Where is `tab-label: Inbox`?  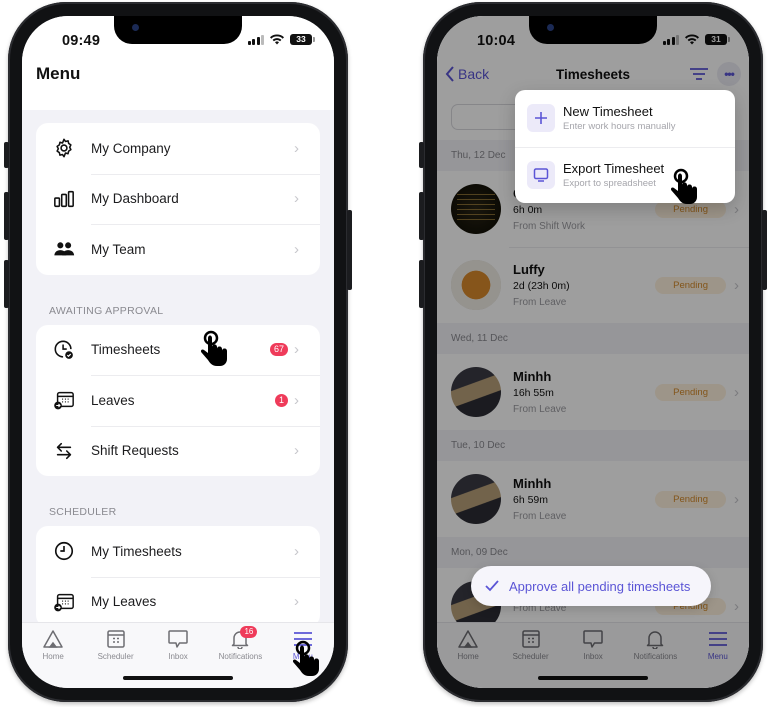 tab-label: Inbox is located at coordinates (178, 656).